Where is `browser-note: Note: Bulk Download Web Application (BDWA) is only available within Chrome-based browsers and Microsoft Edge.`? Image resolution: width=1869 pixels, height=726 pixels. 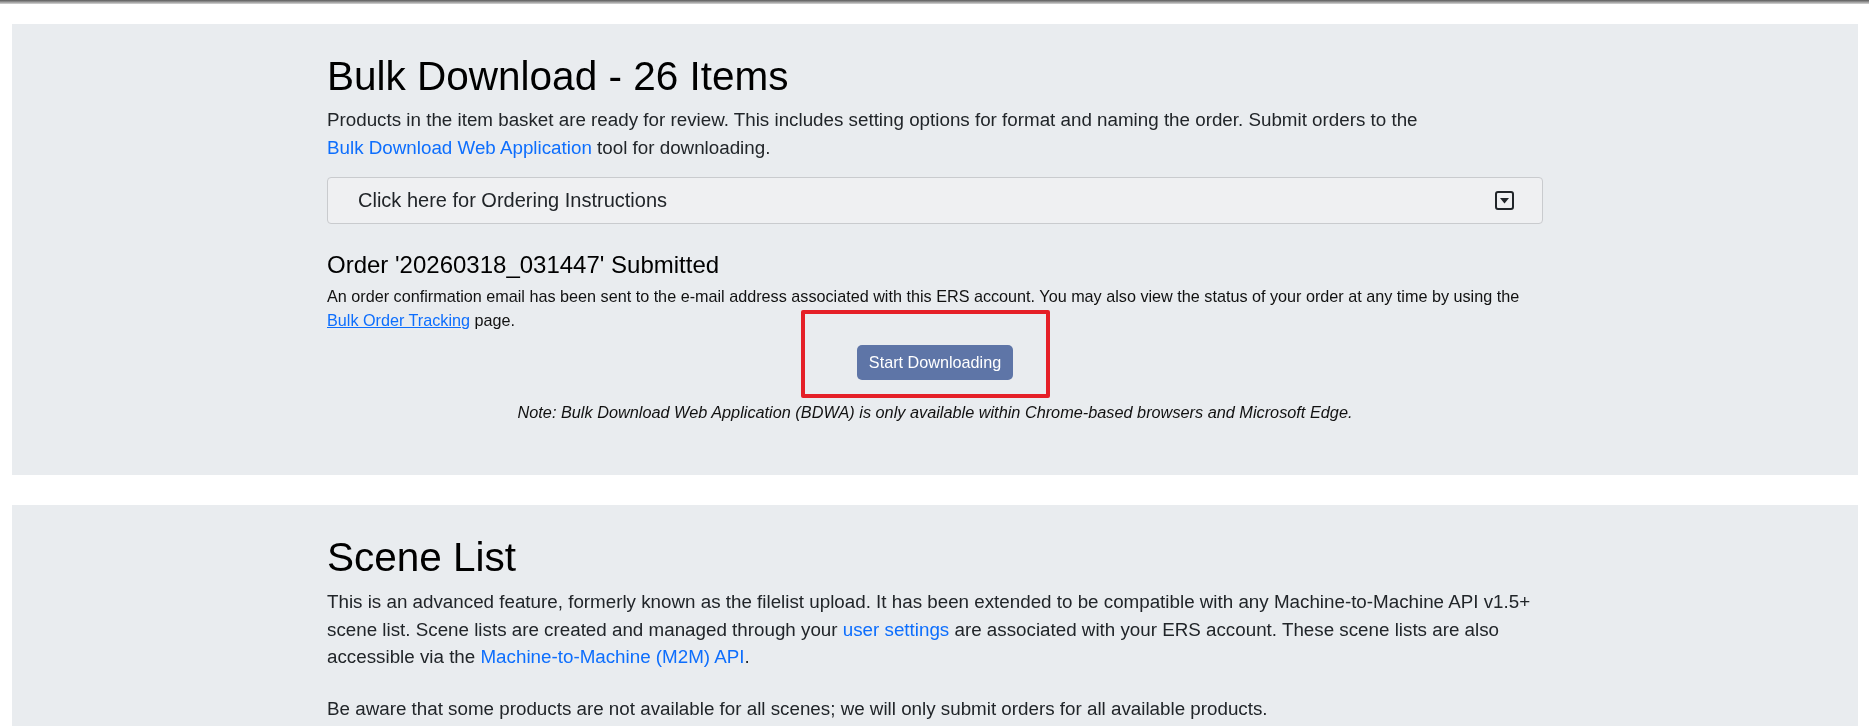 browser-note: Note: Bulk Download Web Application (BDWA) is only available within Chrome-based browsers and Microsoft Edge. is located at coordinates (935, 412).